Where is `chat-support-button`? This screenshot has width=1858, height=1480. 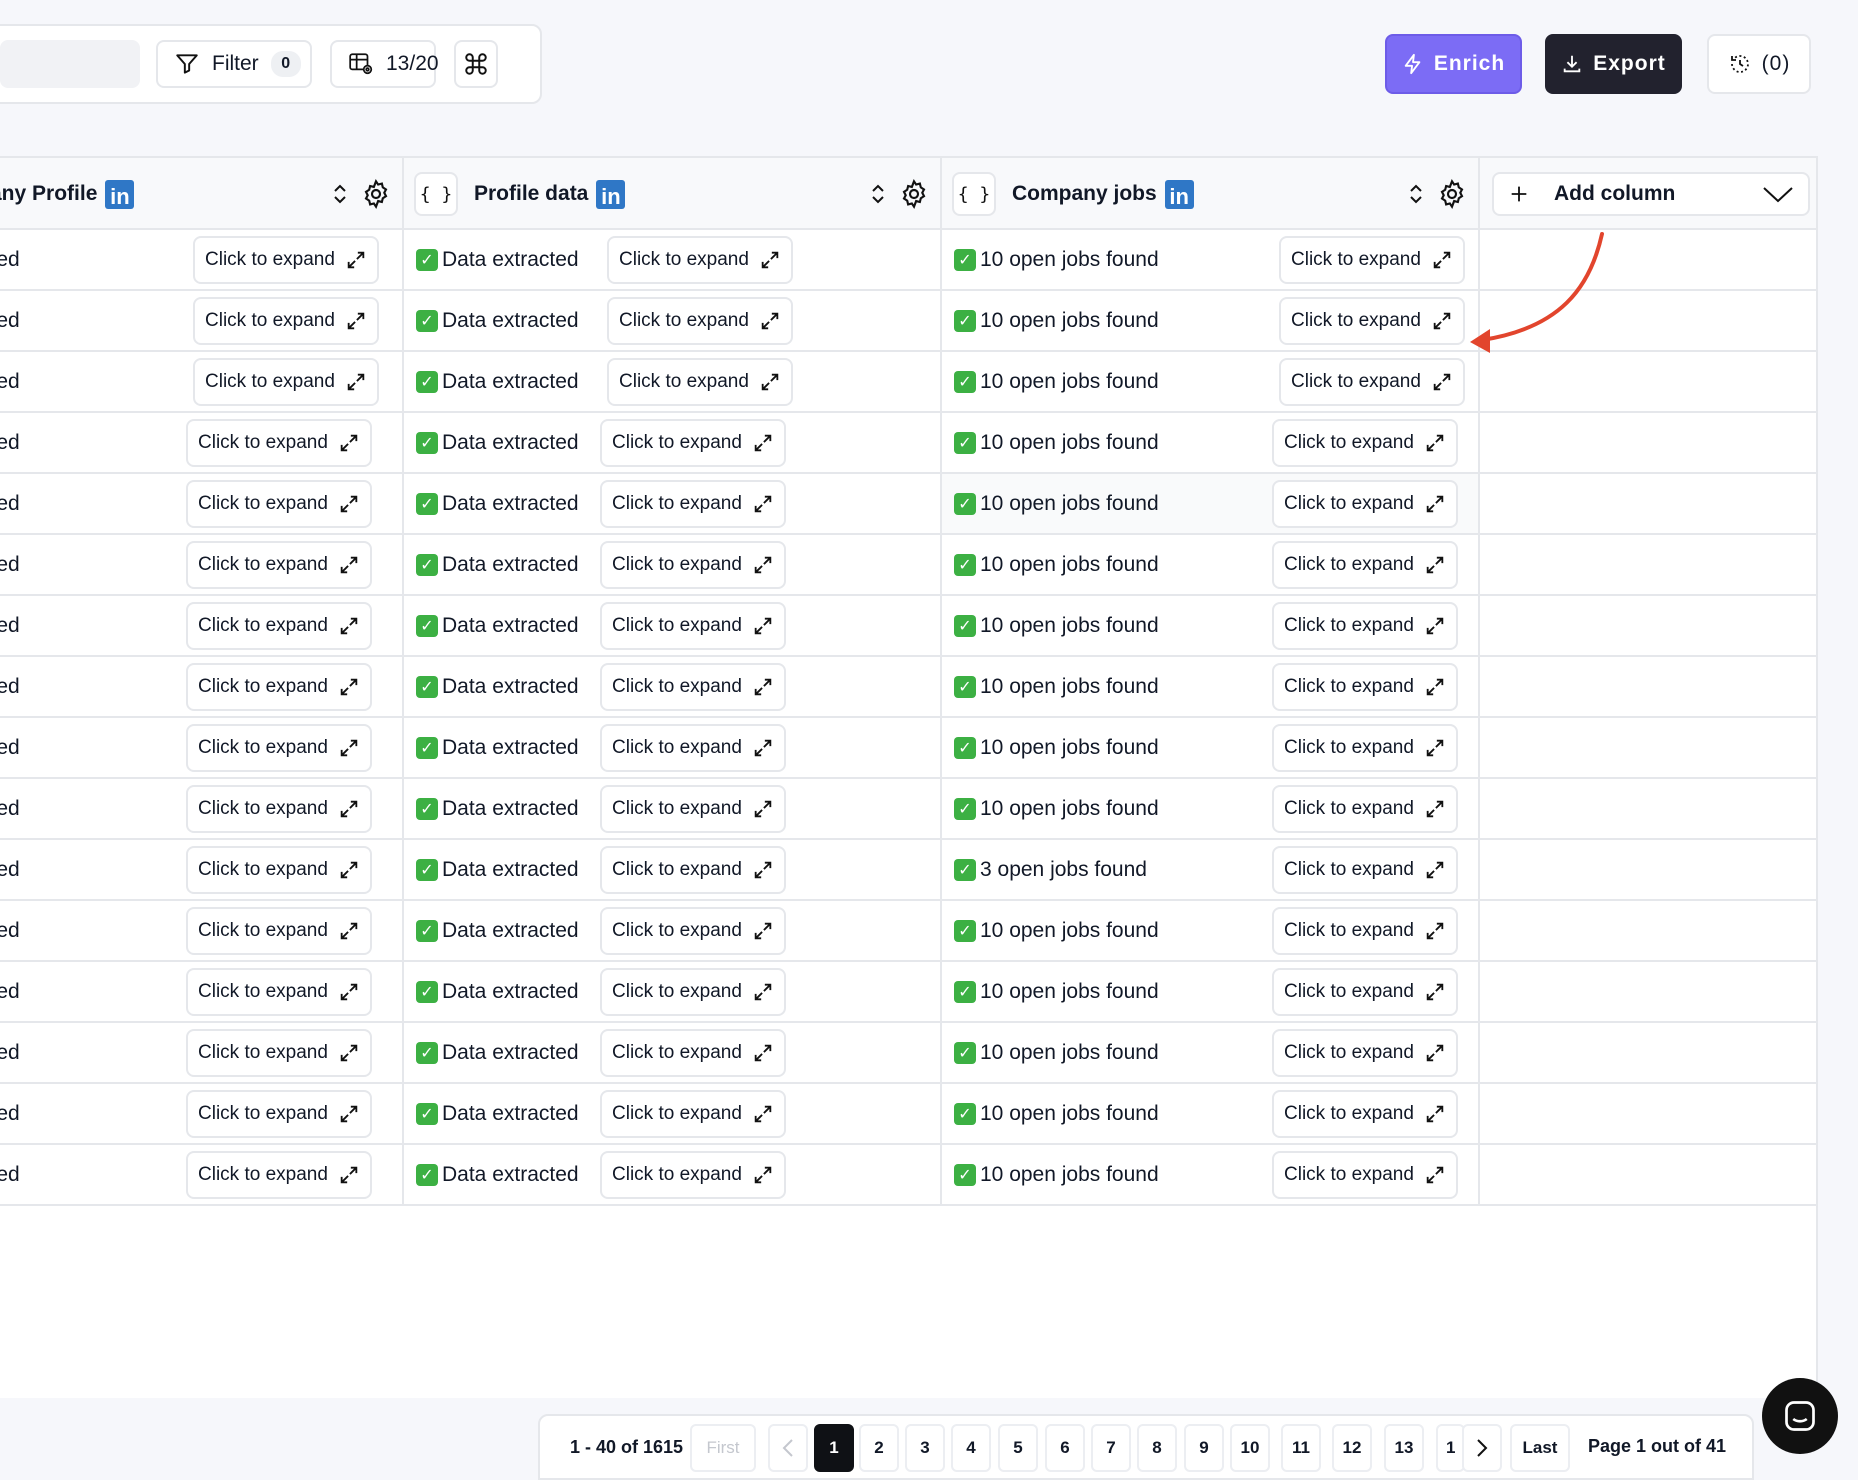
chat-support-button is located at coordinates (1800, 1416).